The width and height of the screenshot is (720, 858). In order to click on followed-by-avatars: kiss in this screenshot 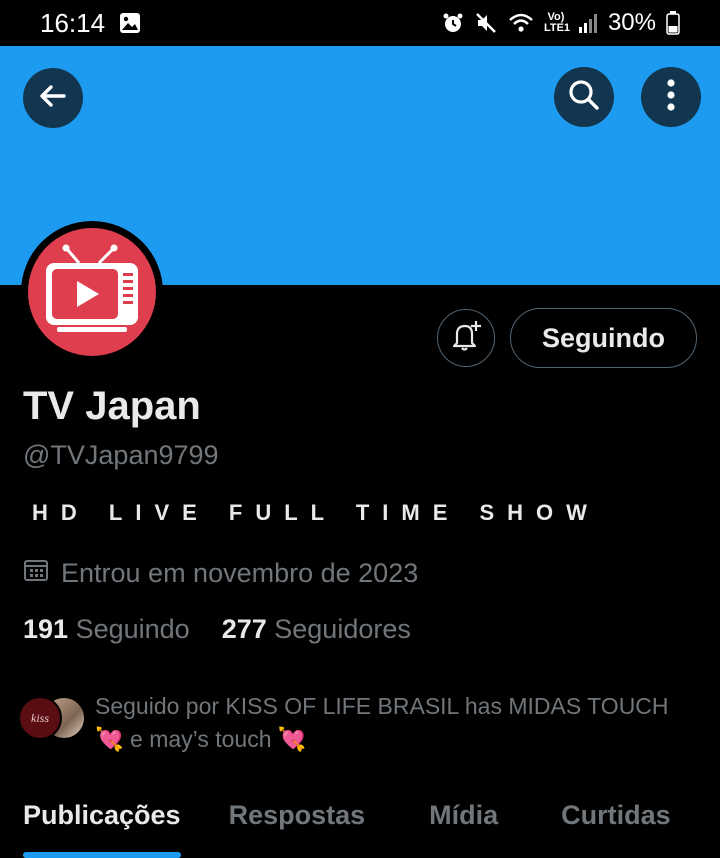, I will do `click(54, 715)`.